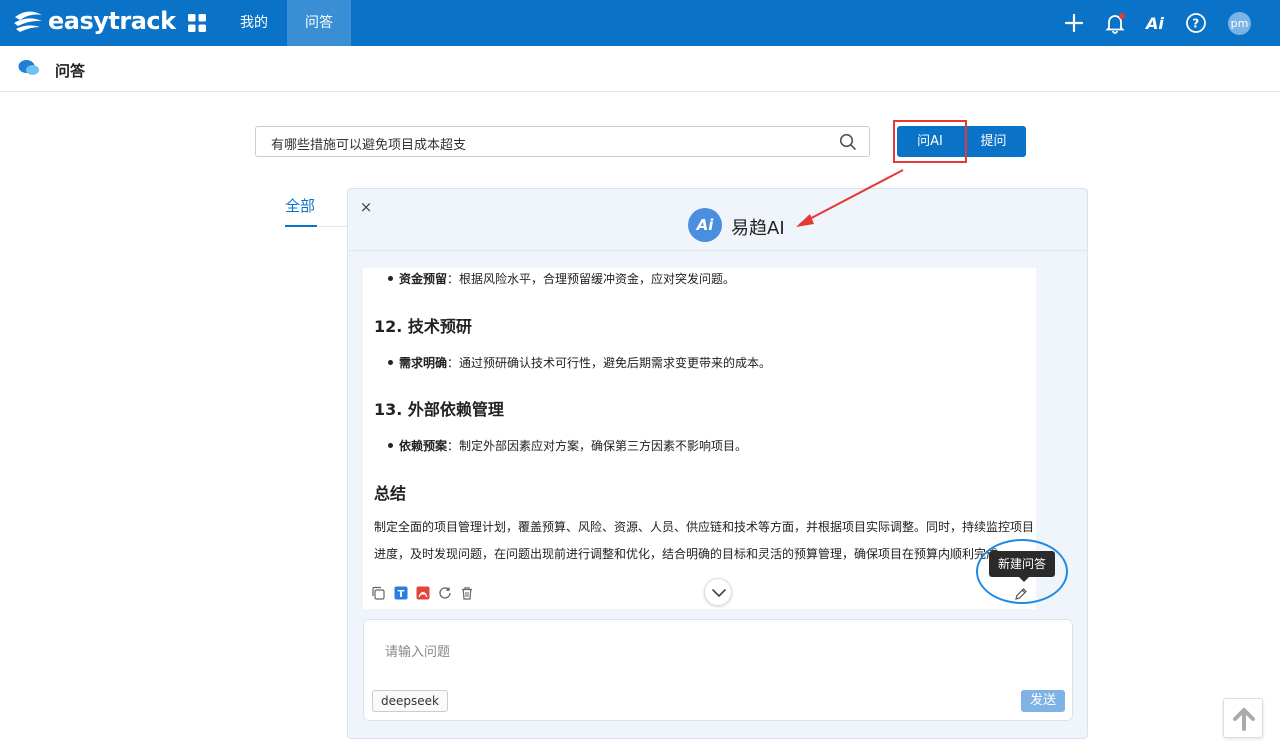 This screenshot has height=746, width=1280. What do you see at coordinates (561, 279) in the screenshot?
I see `answer-bullet: 资金预留：根据风险水平，合理预留缓冲资金，应对突发问题。` at bounding box center [561, 279].